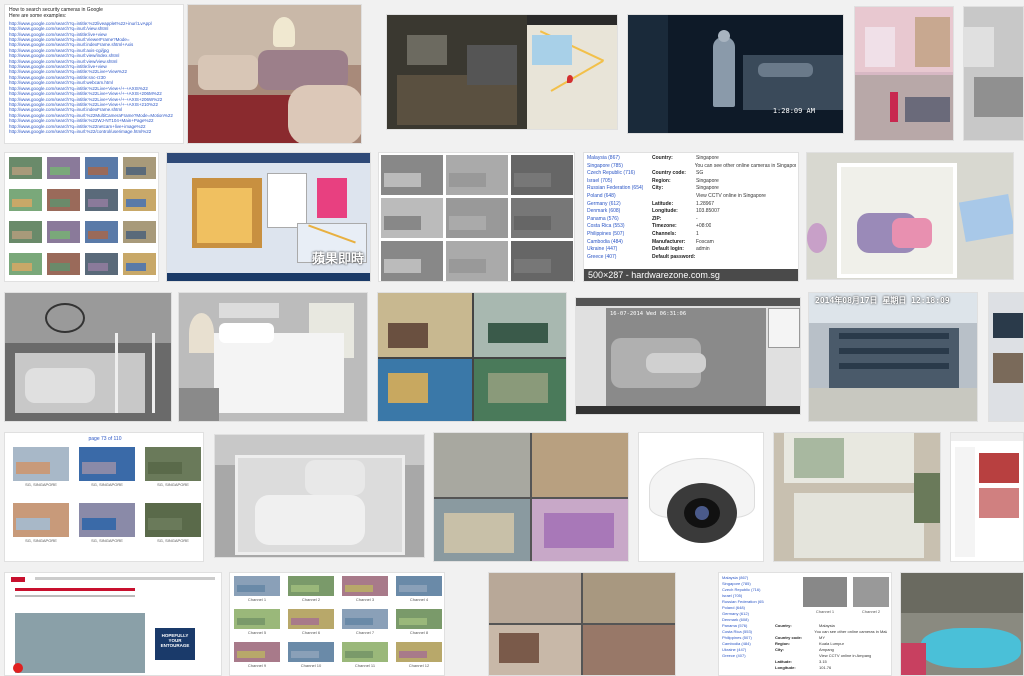 Image resolution: width=1024 pixels, height=676 pixels. I want to click on thumbnail-label: Channel 4, so click(419, 599).